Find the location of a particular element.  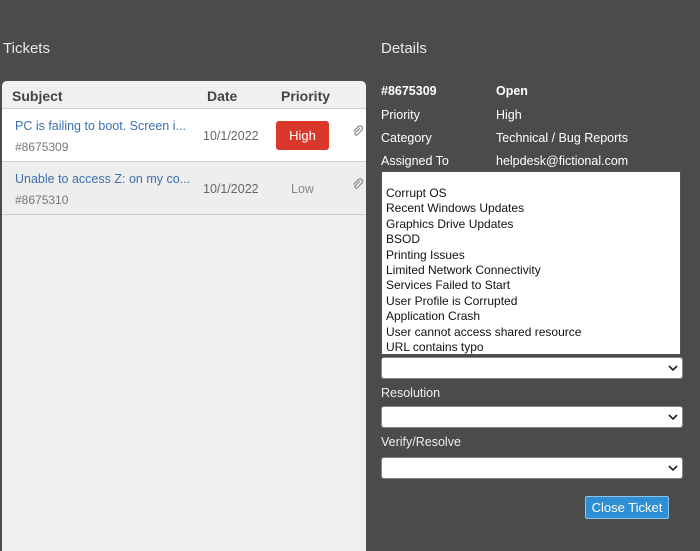

issue-option: User Profile is Corrupted is located at coordinates (533, 301).